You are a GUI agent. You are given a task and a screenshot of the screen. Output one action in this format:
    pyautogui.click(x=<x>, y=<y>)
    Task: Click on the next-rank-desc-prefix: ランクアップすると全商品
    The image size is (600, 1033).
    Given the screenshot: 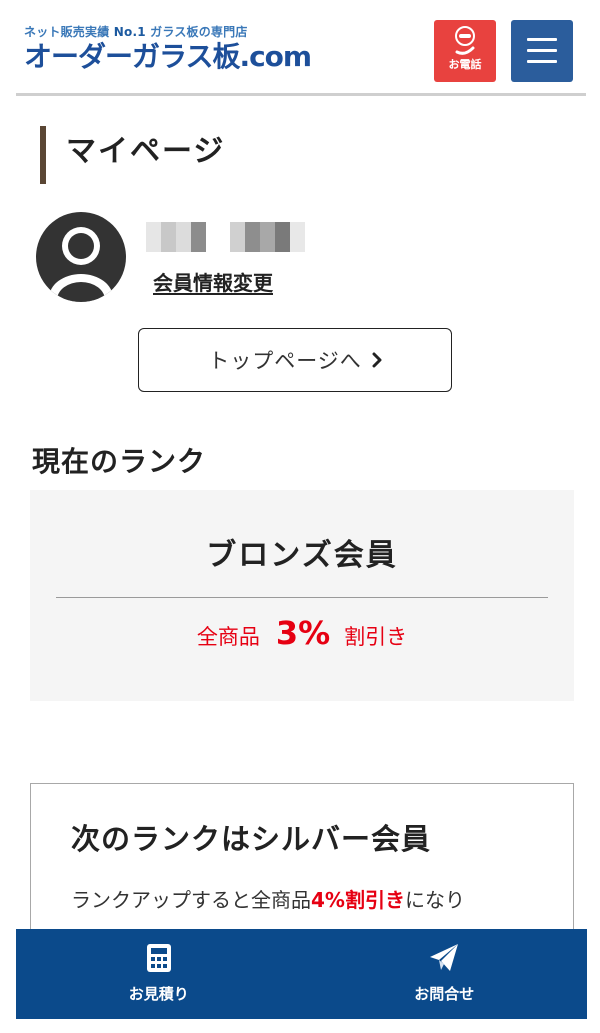 What is the action you would take?
    pyautogui.click(x=191, y=900)
    